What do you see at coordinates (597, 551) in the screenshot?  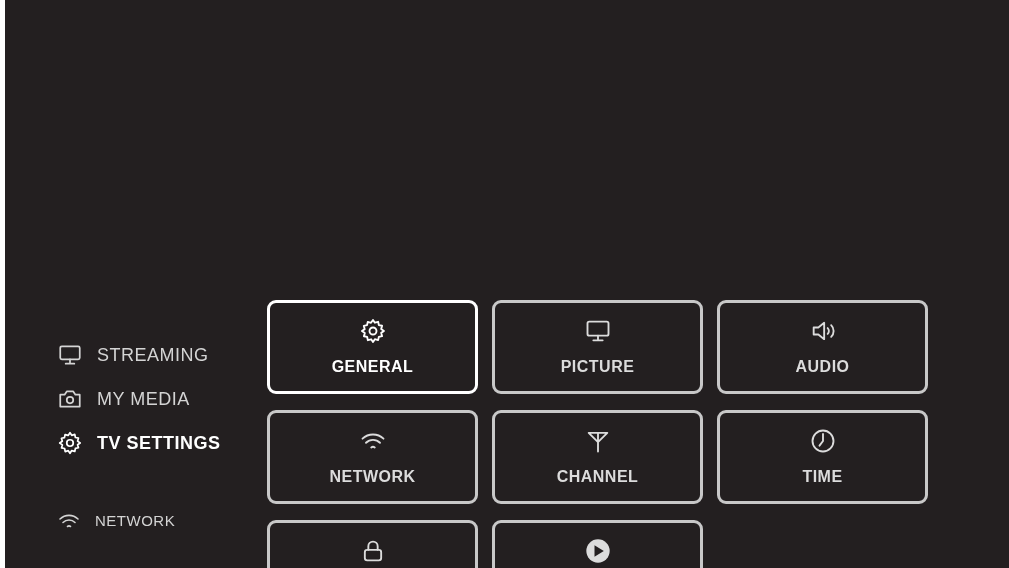 I see `play-circle-icon` at bounding box center [597, 551].